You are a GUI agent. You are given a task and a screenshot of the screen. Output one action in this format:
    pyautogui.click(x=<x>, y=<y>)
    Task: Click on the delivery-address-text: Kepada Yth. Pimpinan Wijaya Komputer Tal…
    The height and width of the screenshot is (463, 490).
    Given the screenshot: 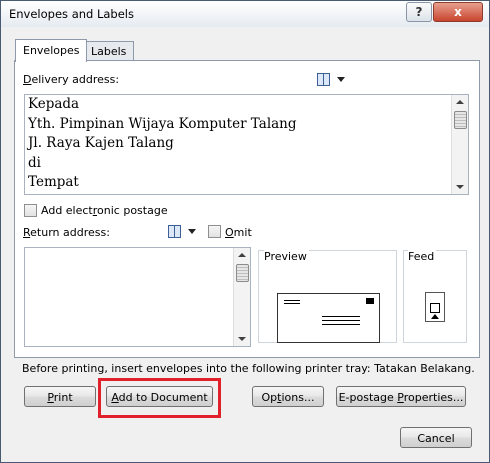 What is the action you would take?
    pyautogui.click(x=162, y=143)
    